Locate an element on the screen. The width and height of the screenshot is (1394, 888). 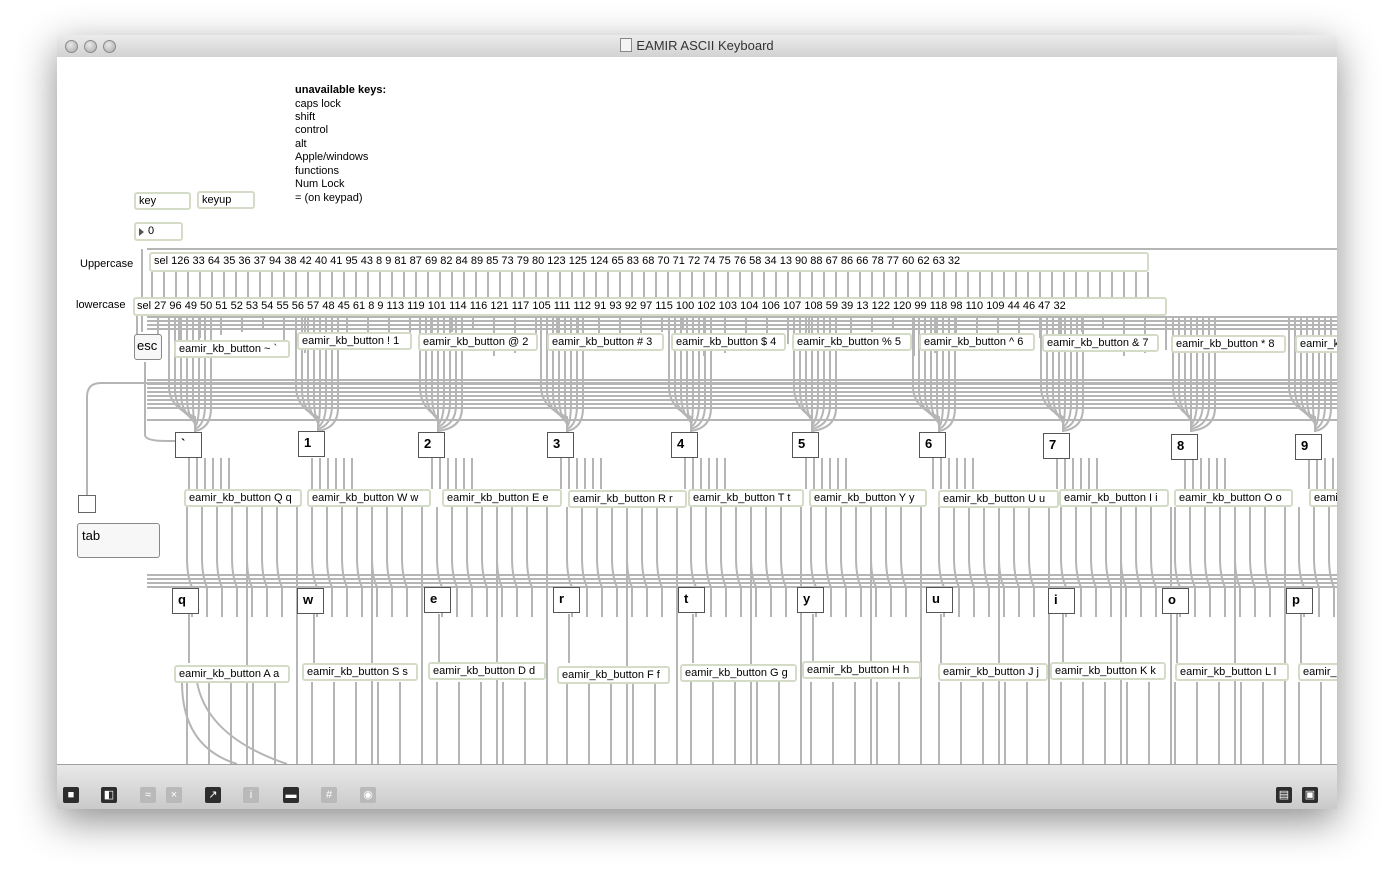
kb-button-h: eamir_kb_button H h is located at coordinates (861, 670).